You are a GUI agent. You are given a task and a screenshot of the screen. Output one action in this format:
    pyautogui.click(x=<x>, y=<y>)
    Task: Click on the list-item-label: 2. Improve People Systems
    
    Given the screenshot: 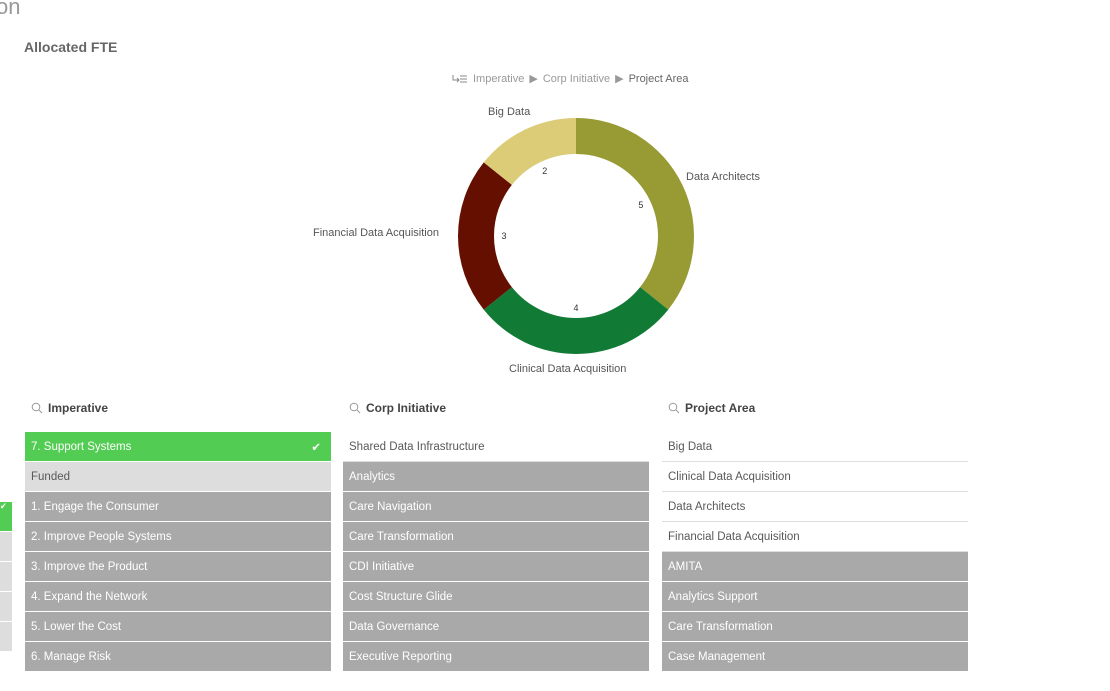 What is the action you would take?
    pyautogui.click(x=101, y=536)
    